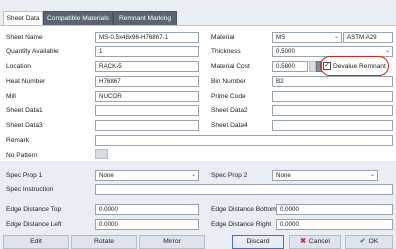  Describe the element at coordinates (24, 37) in the screenshot. I see `sheet-name-label: Sheet Name` at that location.